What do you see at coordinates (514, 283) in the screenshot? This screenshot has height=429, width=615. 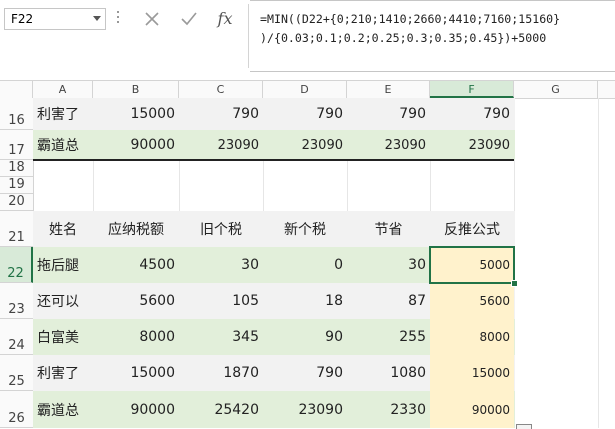 I see `fill-handle` at bounding box center [514, 283].